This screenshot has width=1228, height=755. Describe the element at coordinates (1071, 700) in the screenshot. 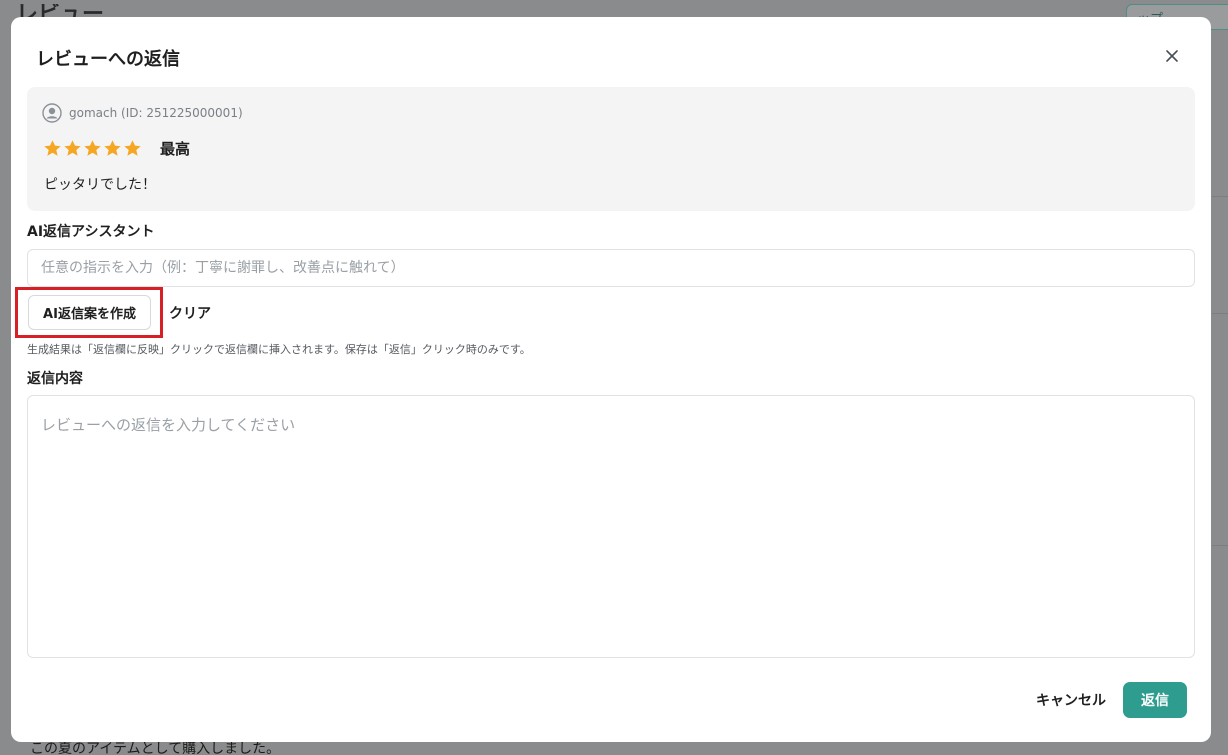

I see `cancel-button: キャンセル` at that location.